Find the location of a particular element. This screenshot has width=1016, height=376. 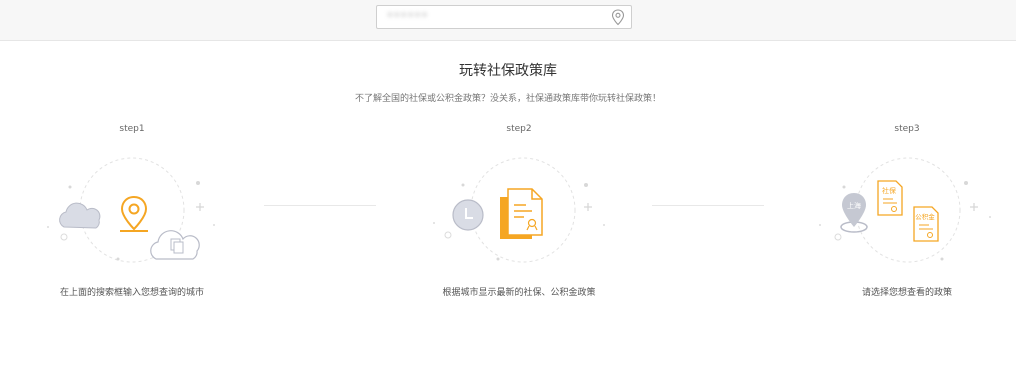

city-pin-label: 上海 is located at coordinates (854, 205).